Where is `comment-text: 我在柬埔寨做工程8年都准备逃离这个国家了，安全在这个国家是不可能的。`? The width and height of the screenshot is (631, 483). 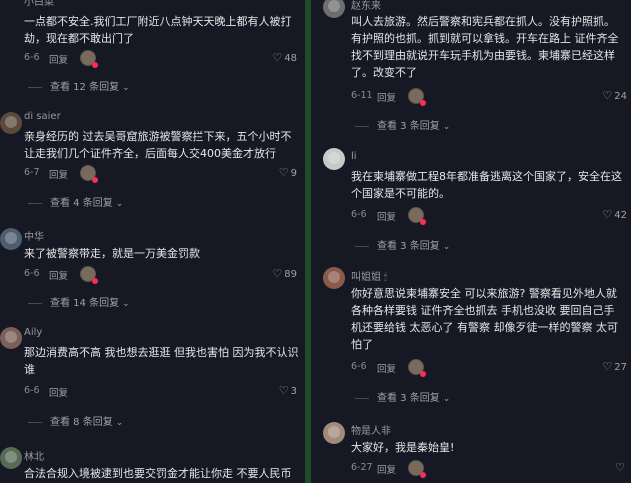
comment-text: 我在柬埔寨做工程8年都准备逃离这个国家了，安全在这个国家是不可能的。 is located at coordinates (486, 185).